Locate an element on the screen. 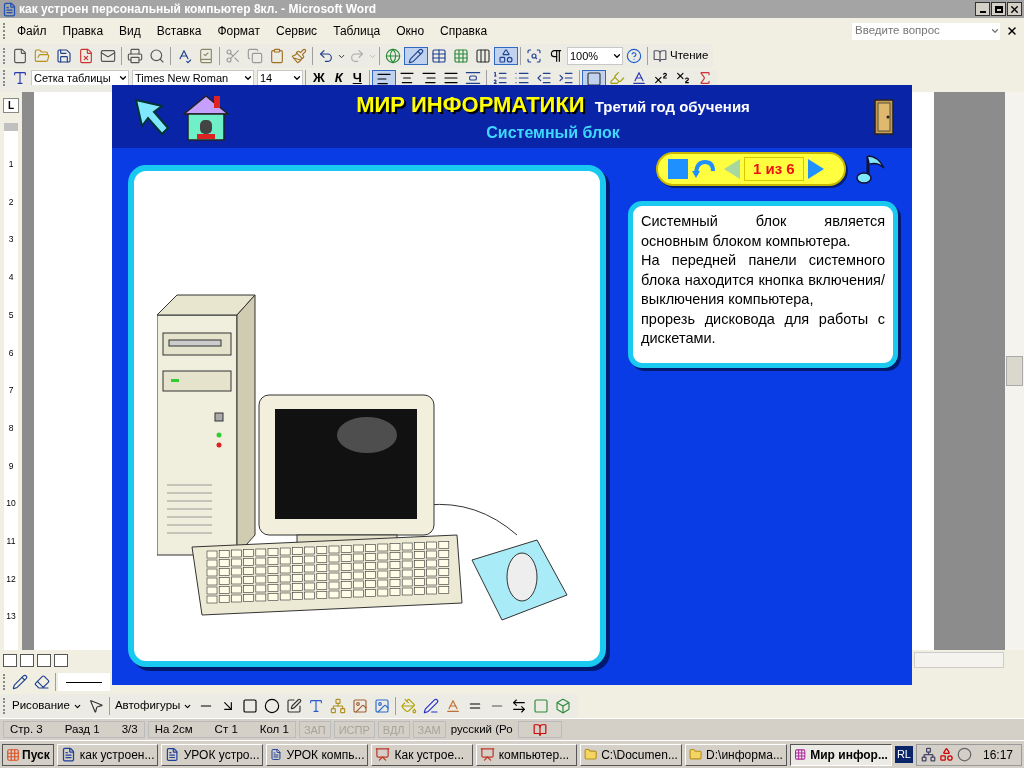 This screenshot has width=1024, height=768. italic-button: К is located at coordinates (338, 77).